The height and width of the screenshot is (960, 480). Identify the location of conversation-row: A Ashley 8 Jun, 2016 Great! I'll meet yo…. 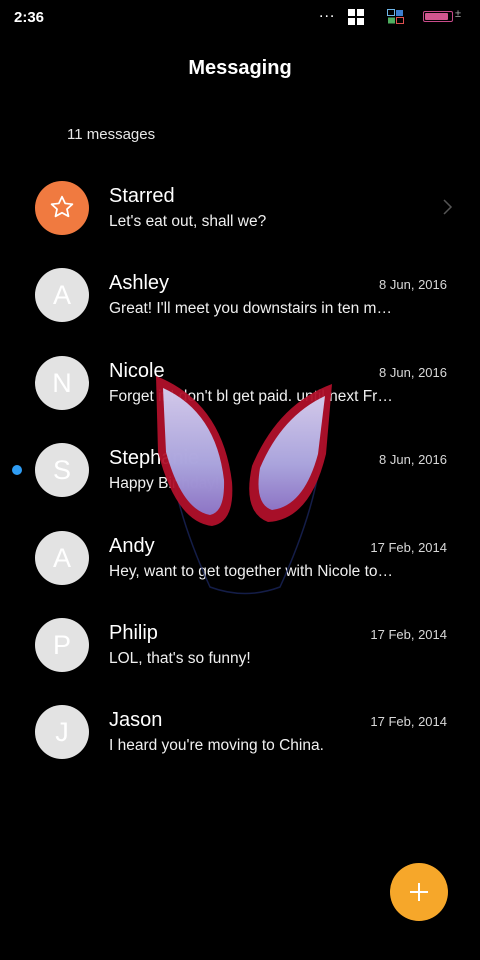
(240, 294).